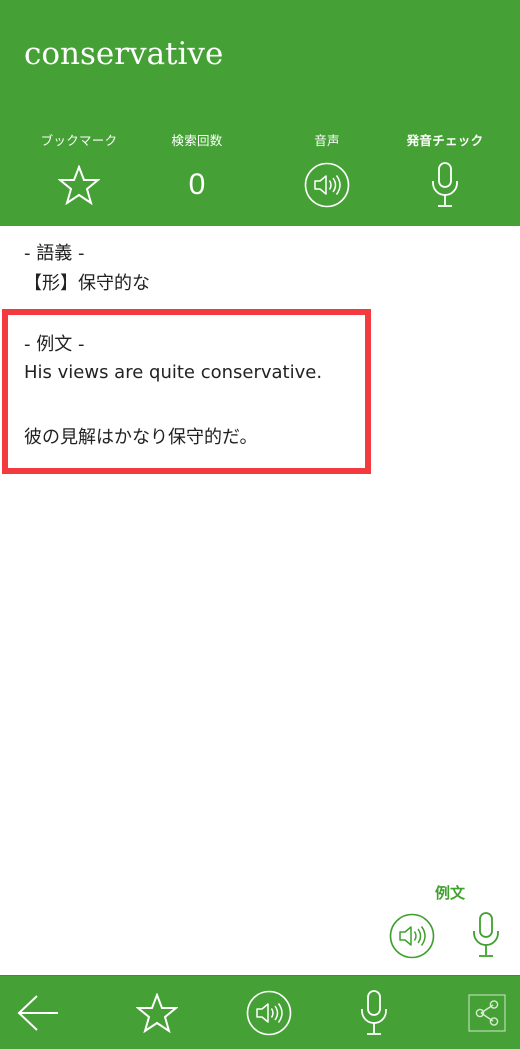 The image size is (520, 1049). Describe the element at coordinates (87, 283) in the screenshot. I see `meaning-text: 【形】保守的な` at that location.